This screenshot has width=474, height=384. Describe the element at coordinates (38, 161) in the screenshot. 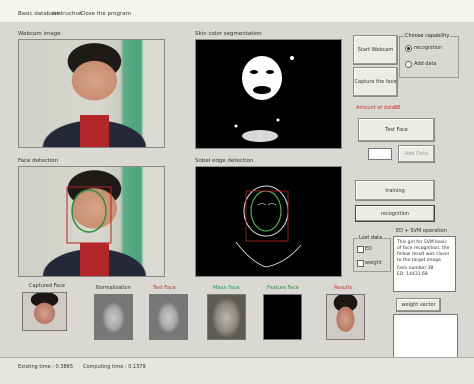

I see `face-detection-label: Face detection` at that location.